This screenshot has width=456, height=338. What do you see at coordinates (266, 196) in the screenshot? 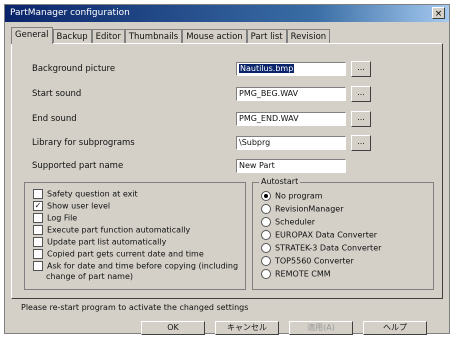
I see `radio-selected-icon` at bounding box center [266, 196].